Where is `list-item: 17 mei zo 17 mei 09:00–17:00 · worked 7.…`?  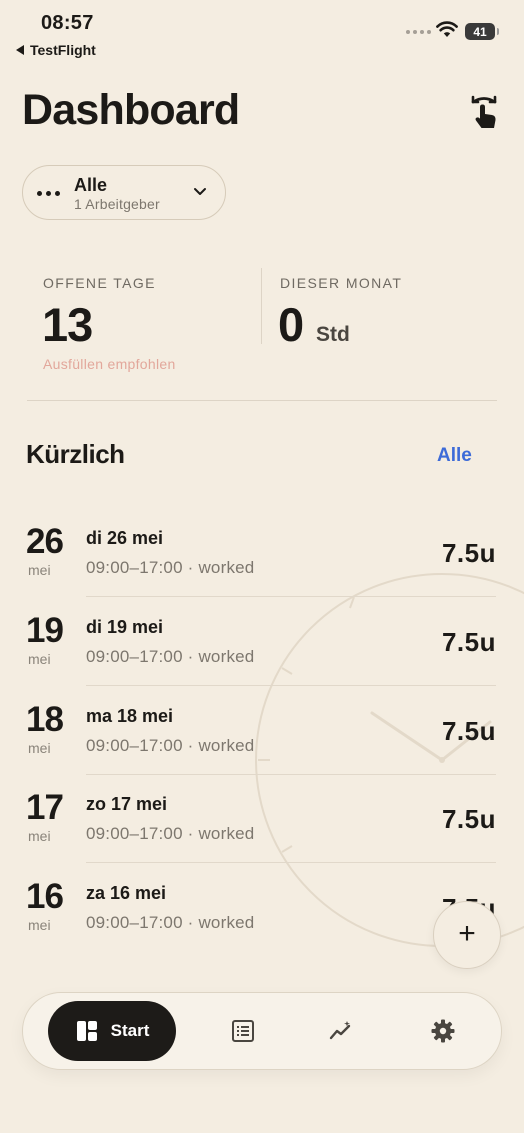
list-item: 17 mei zo 17 mei 09:00–17:00 · worked 7.… is located at coordinates (262, 818).